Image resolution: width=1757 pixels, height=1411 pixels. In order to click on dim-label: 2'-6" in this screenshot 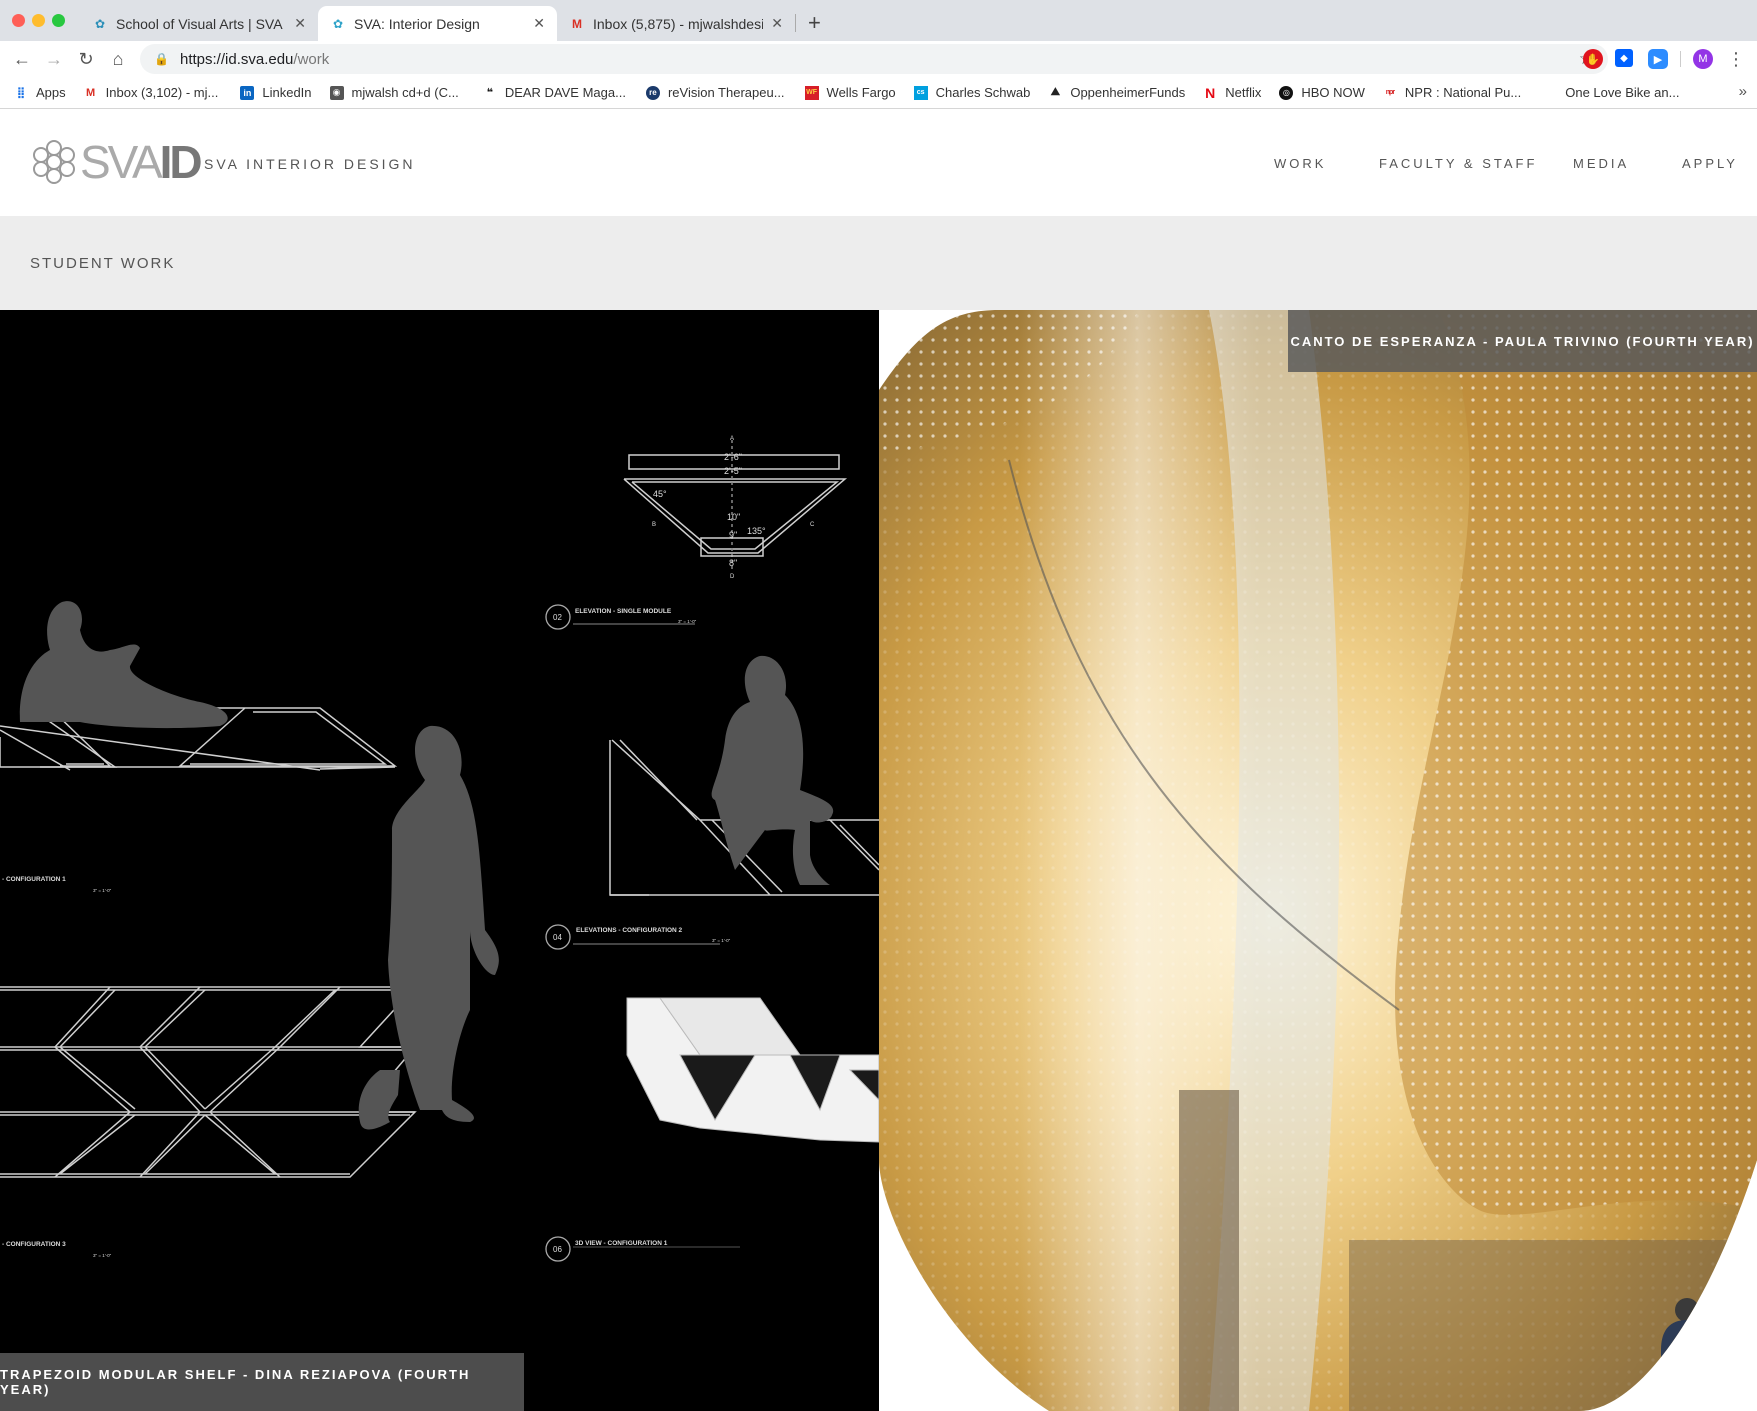, I will do `click(733, 457)`.